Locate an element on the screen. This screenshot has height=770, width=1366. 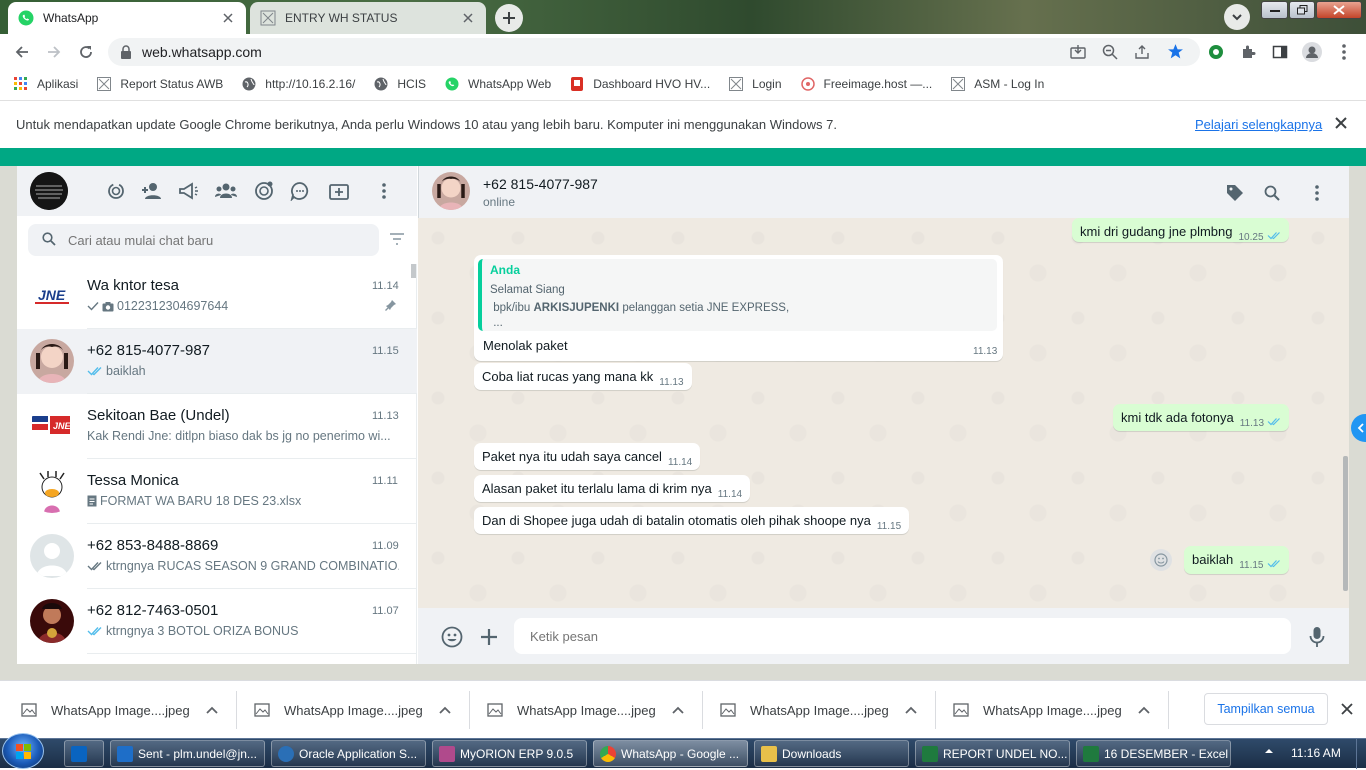
message-time: 11.15 is located at coordinates (1251, 565).